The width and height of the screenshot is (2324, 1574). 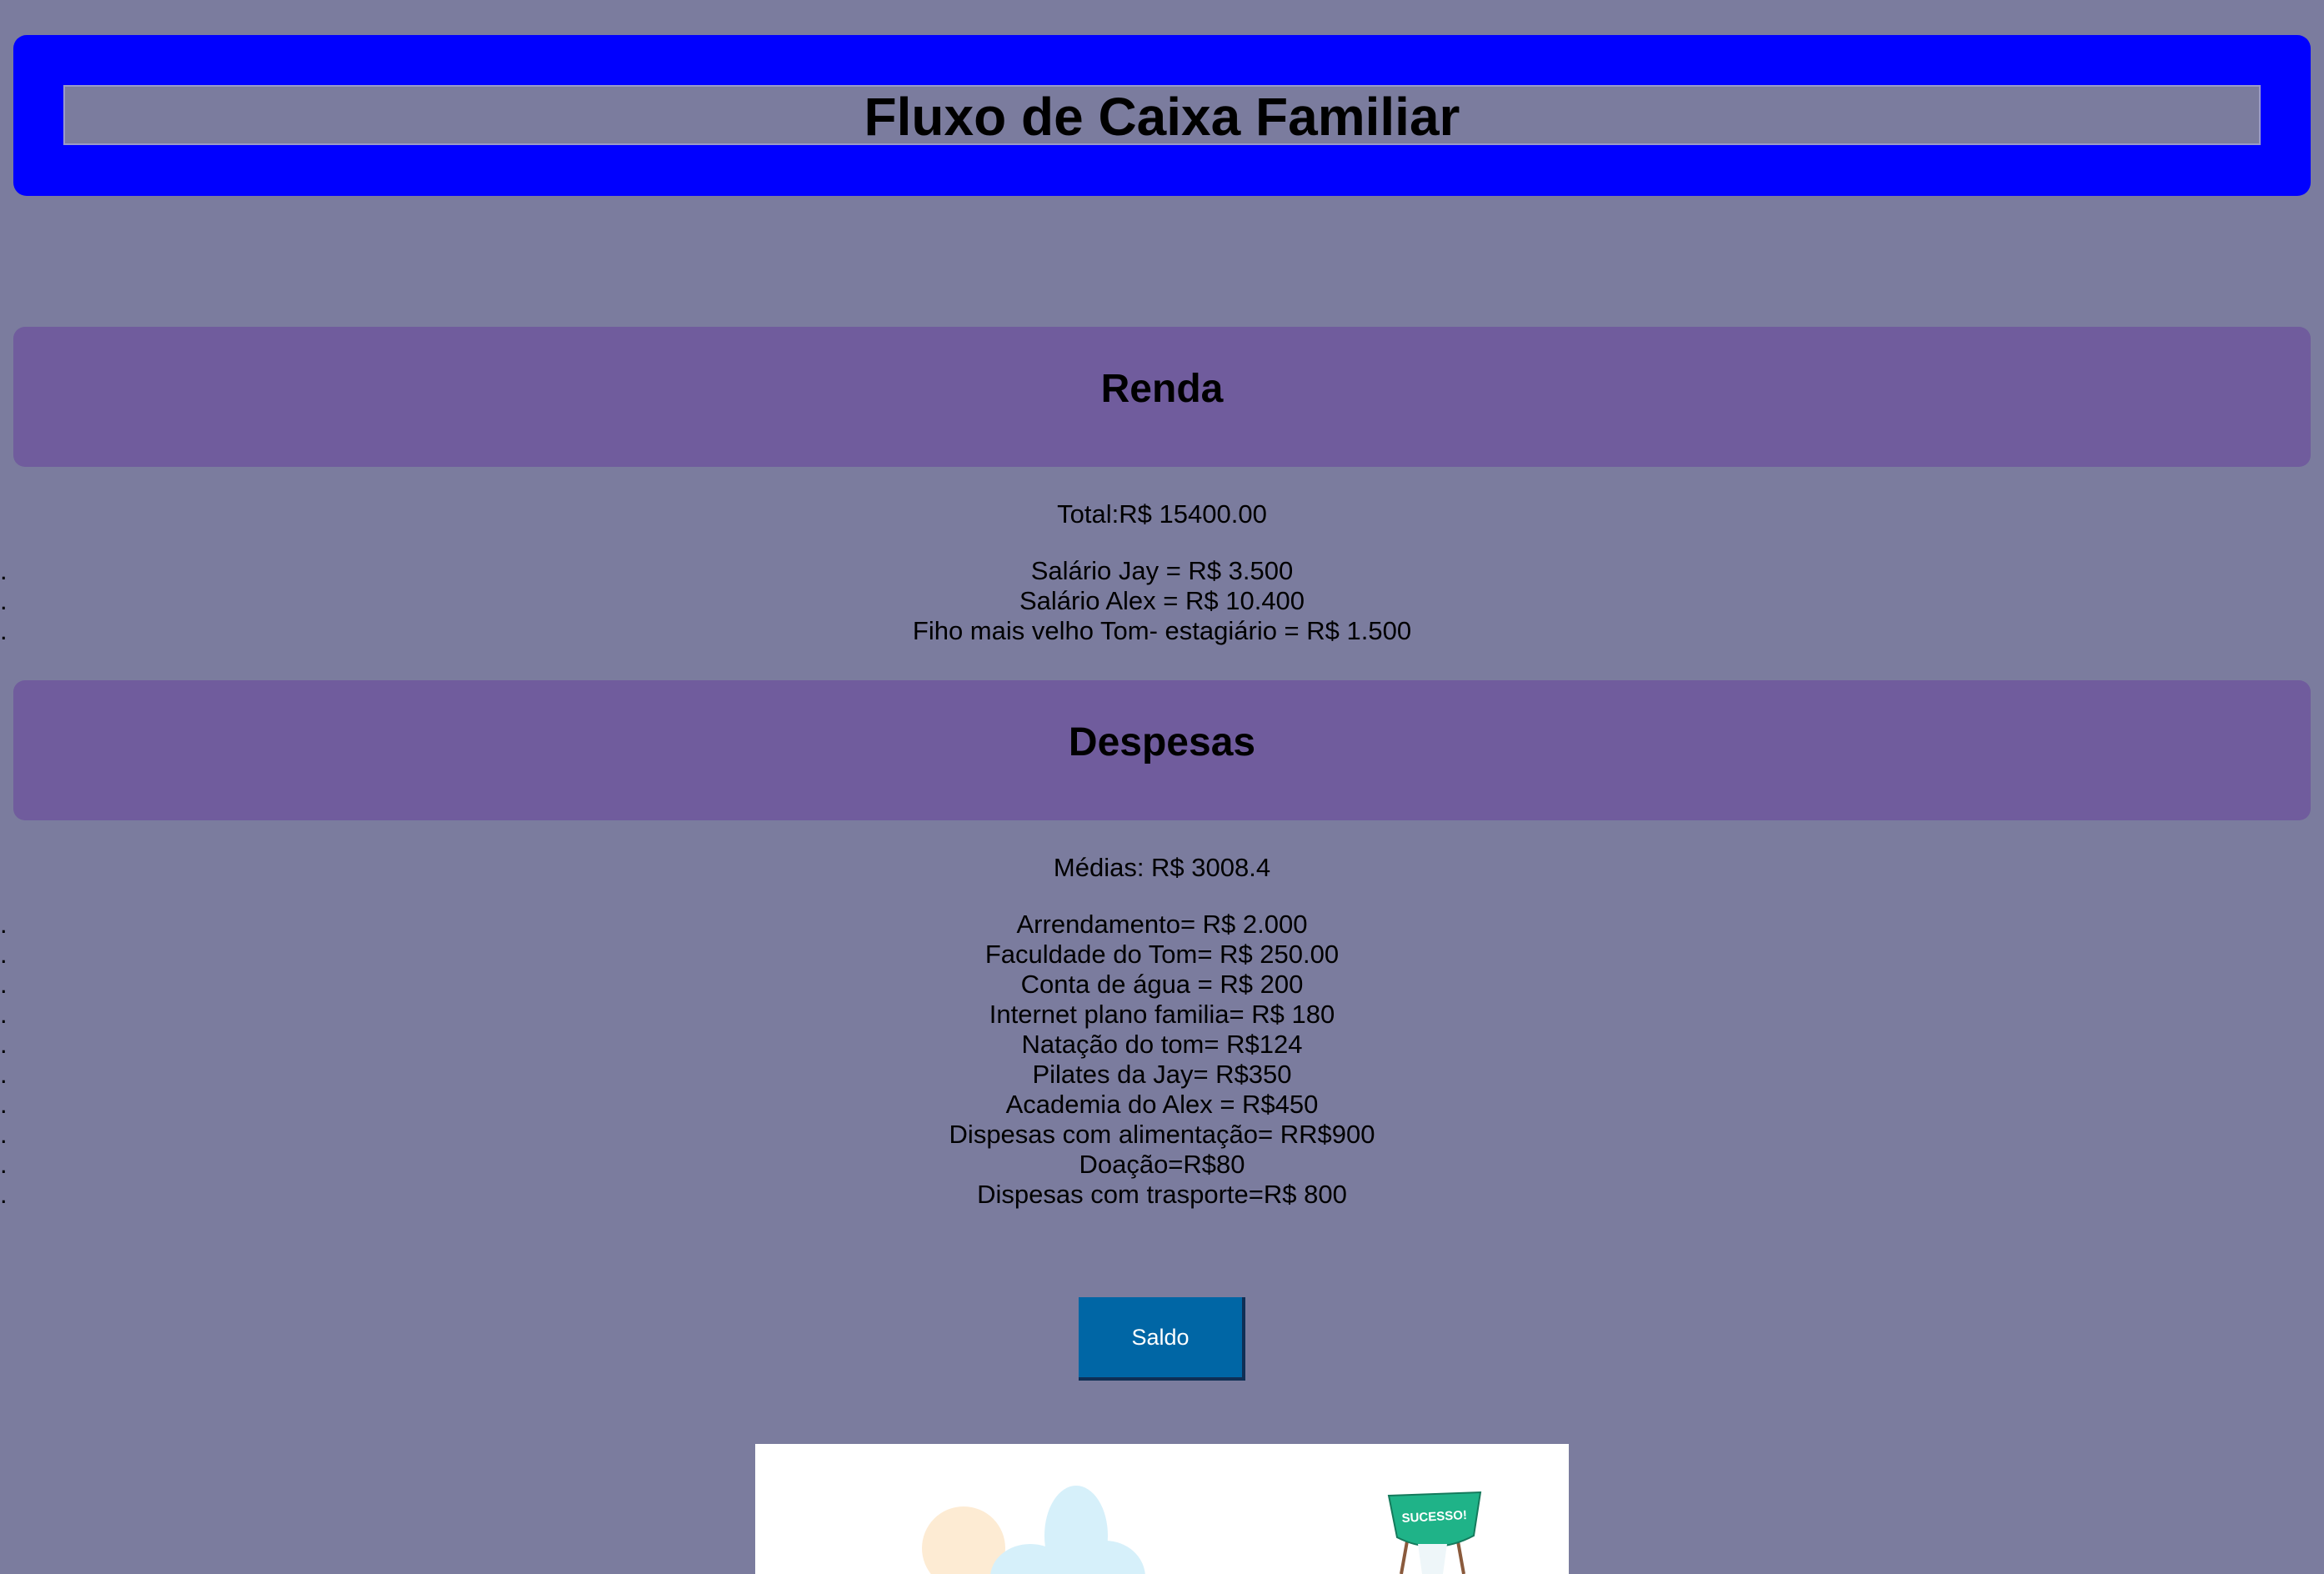 I want to click on list-item: . Salário Alex = R$ 10.400, so click(x=1162, y=601).